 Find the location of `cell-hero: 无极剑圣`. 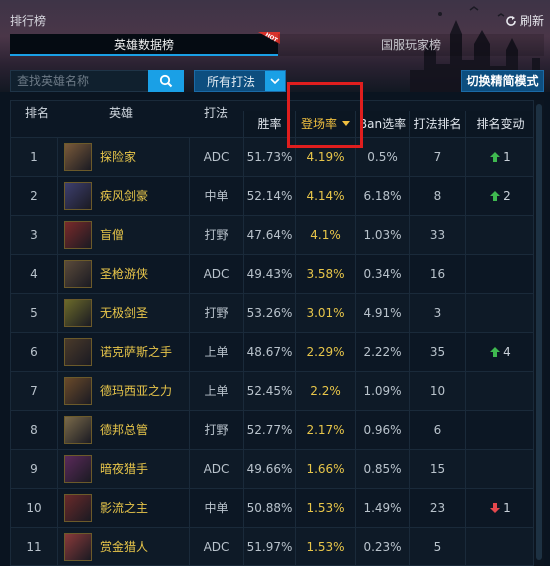

cell-hero: 无极剑圣 is located at coordinates (123, 313).